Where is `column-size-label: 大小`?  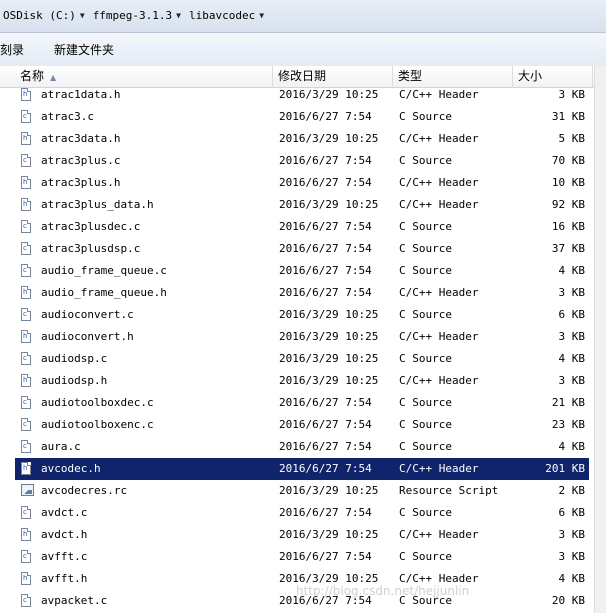 column-size-label: 大小 is located at coordinates (530, 76).